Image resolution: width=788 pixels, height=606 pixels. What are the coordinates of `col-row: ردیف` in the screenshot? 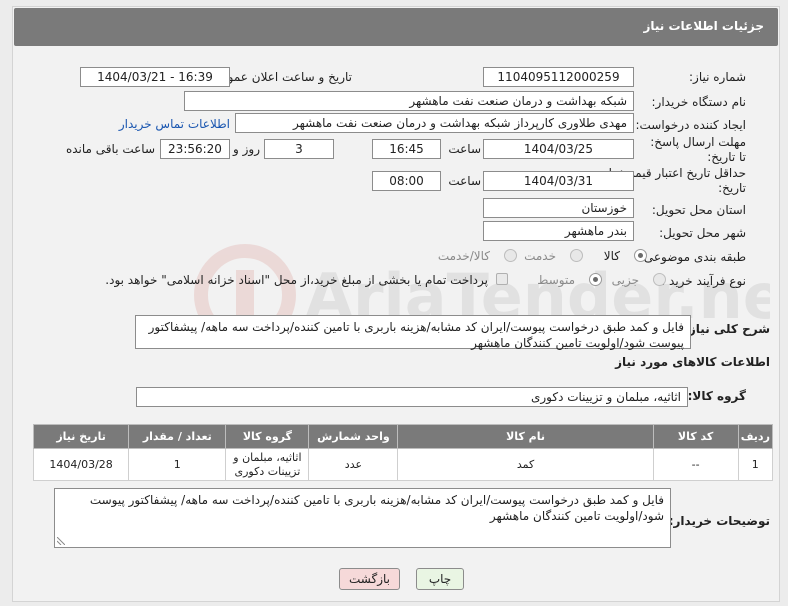 It's located at (755, 436).